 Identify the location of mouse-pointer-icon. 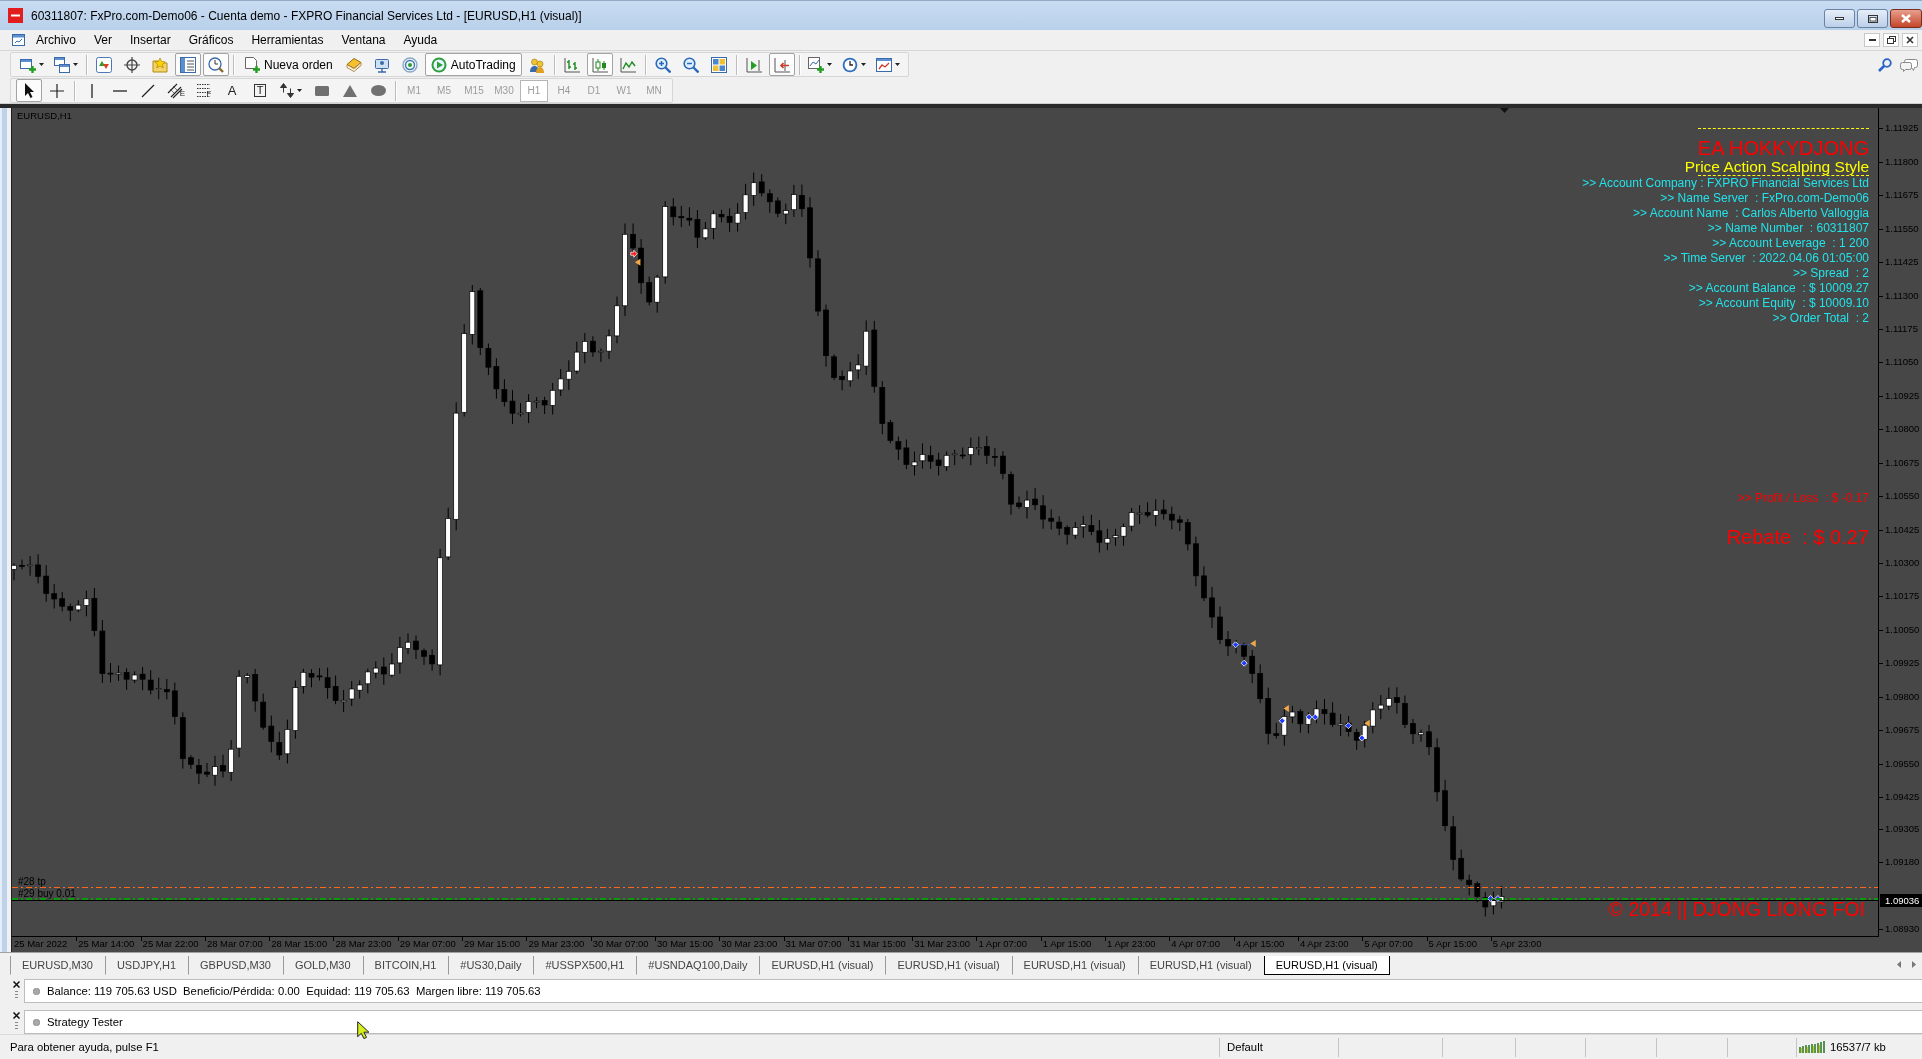
(363, 1030).